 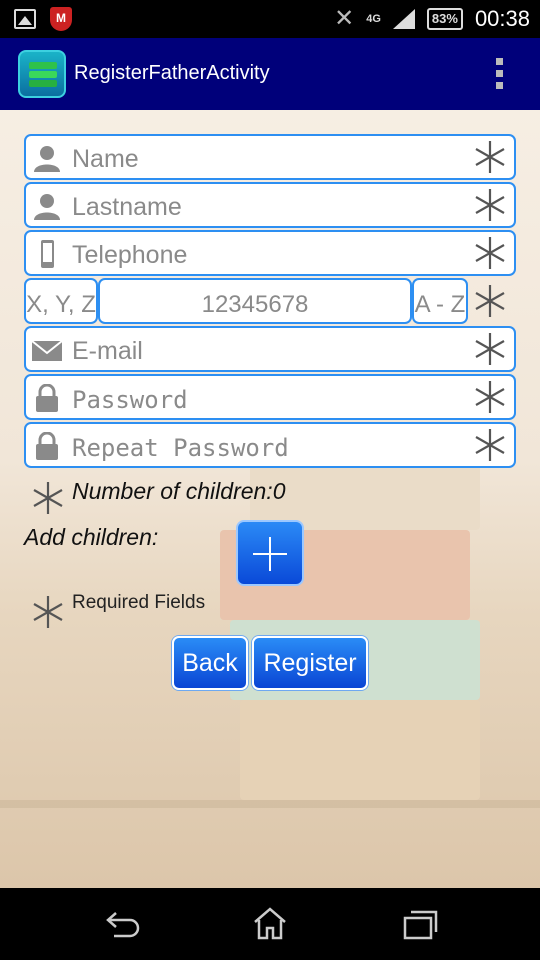 I want to click on navigation-bar, so click(x=270, y=924).